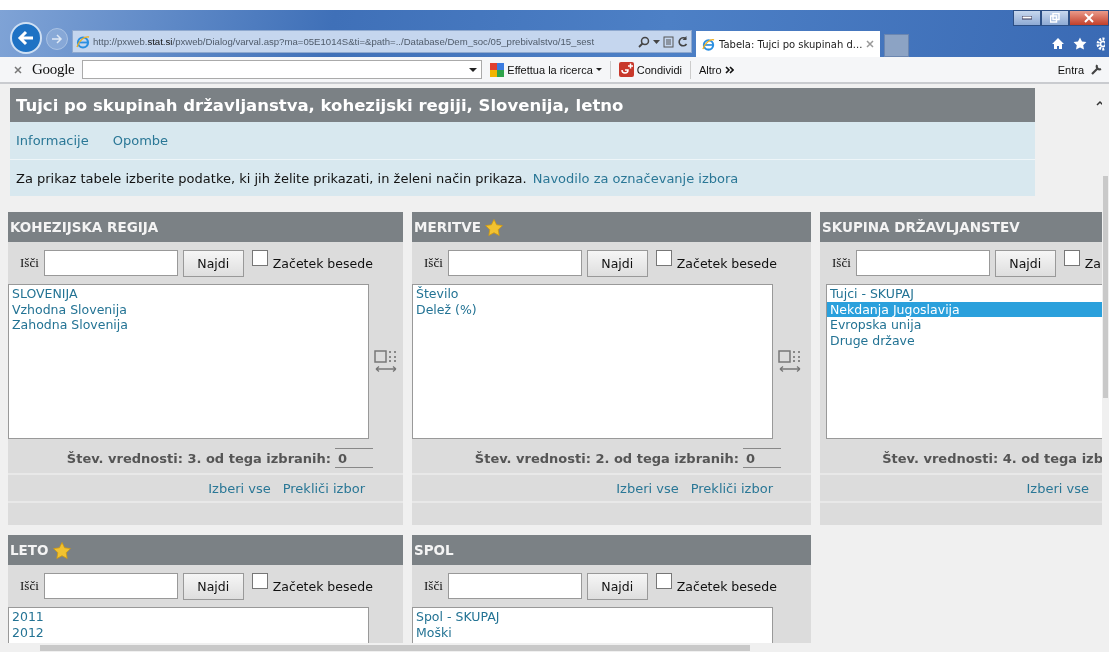 The image size is (1109, 652). What do you see at coordinates (188, 294) in the screenshot?
I see `list-item: SLOVENIJA` at bounding box center [188, 294].